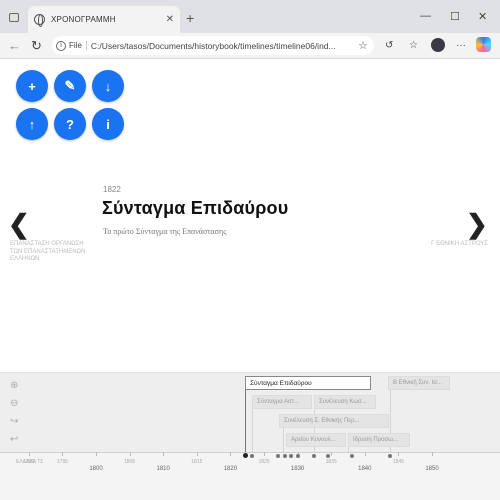 The width and height of the screenshot is (500, 500). Describe the element at coordinates (14, 403) in the screenshot. I see `zoom-out-icon: ⊖` at that location.